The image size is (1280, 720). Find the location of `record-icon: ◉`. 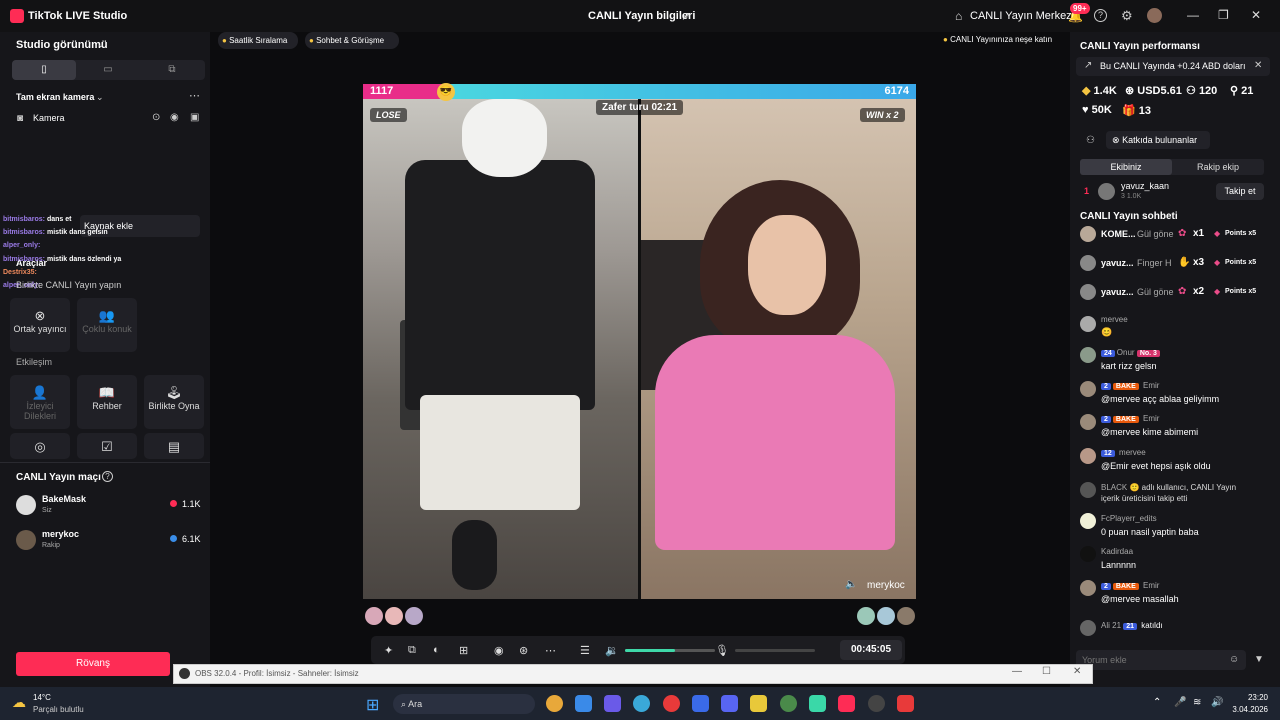

record-icon: ◉ is located at coordinates (499, 650).